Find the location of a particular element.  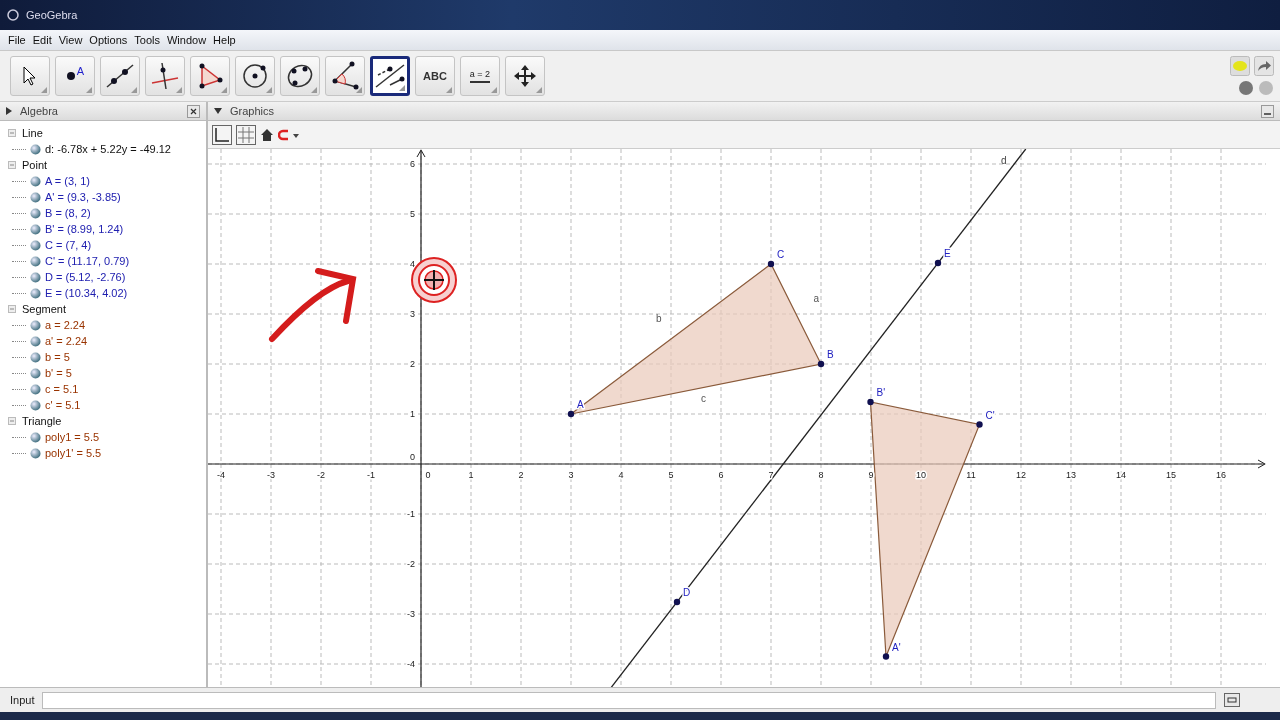

x-tick-label: 16 is located at coordinates (1221, 475).